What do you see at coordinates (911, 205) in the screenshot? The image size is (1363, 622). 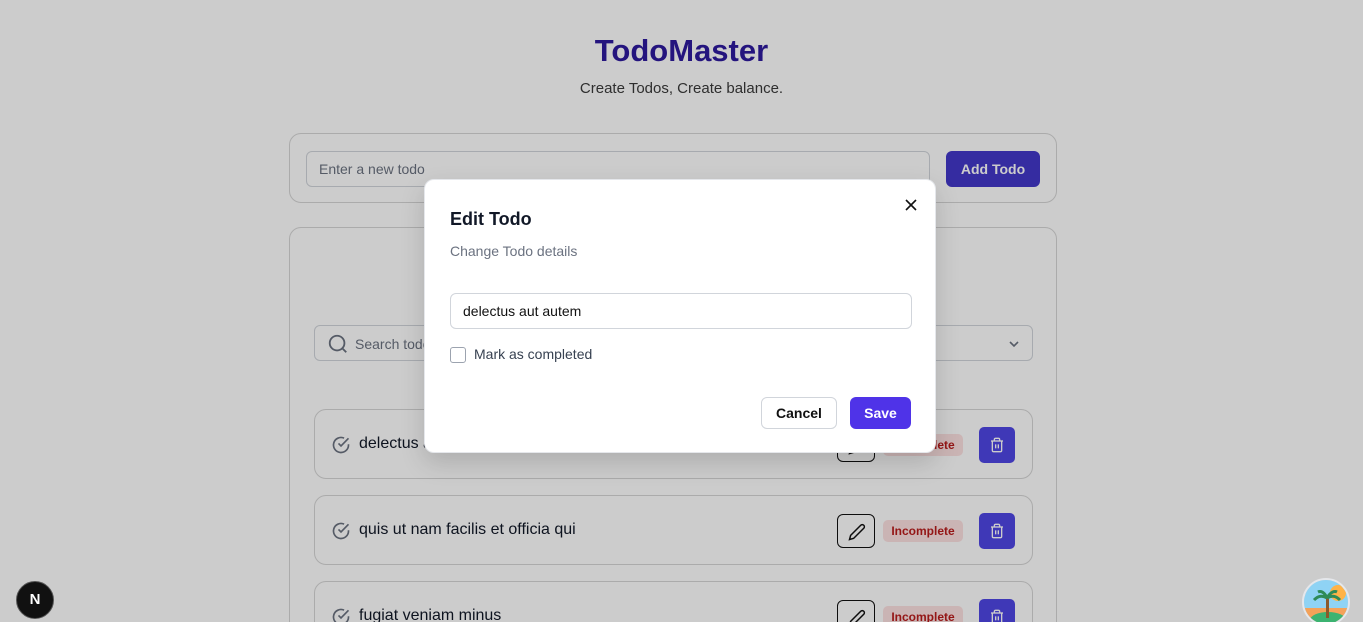 I see `close-icon` at bounding box center [911, 205].